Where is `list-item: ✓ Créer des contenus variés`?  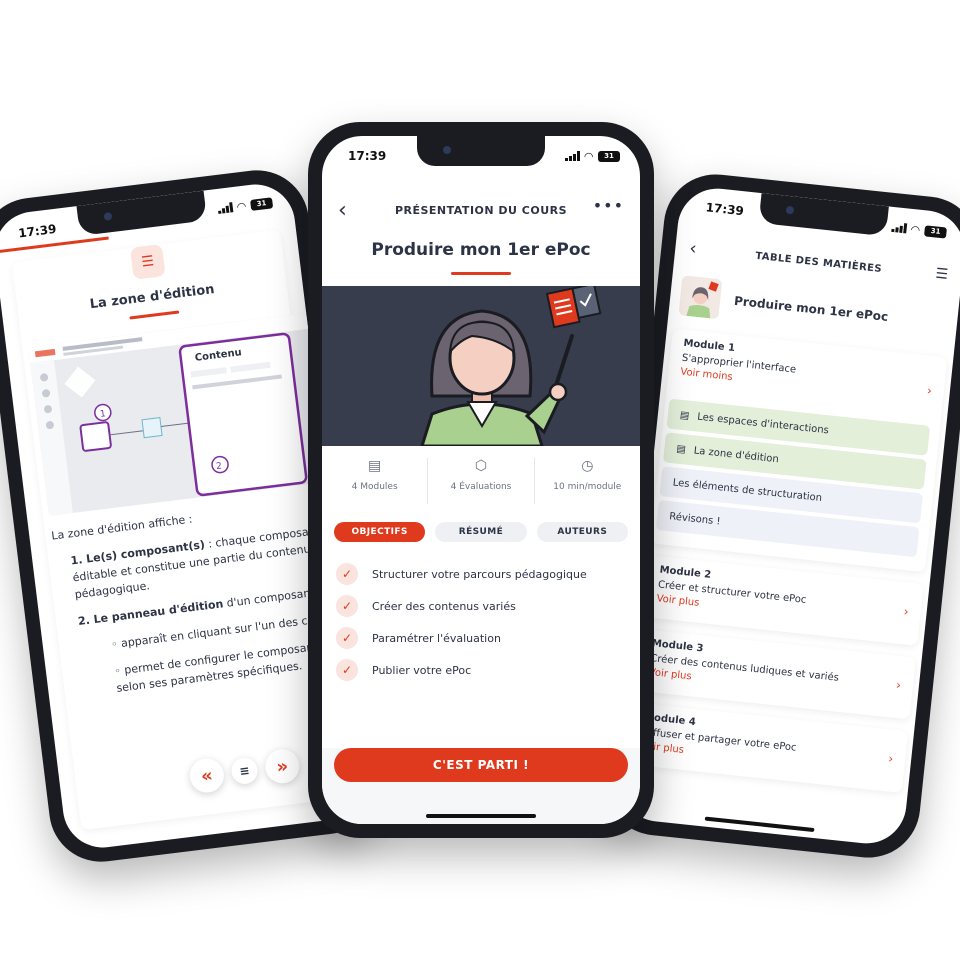 list-item: ✓ Créer des contenus variés is located at coordinates (481, 606).